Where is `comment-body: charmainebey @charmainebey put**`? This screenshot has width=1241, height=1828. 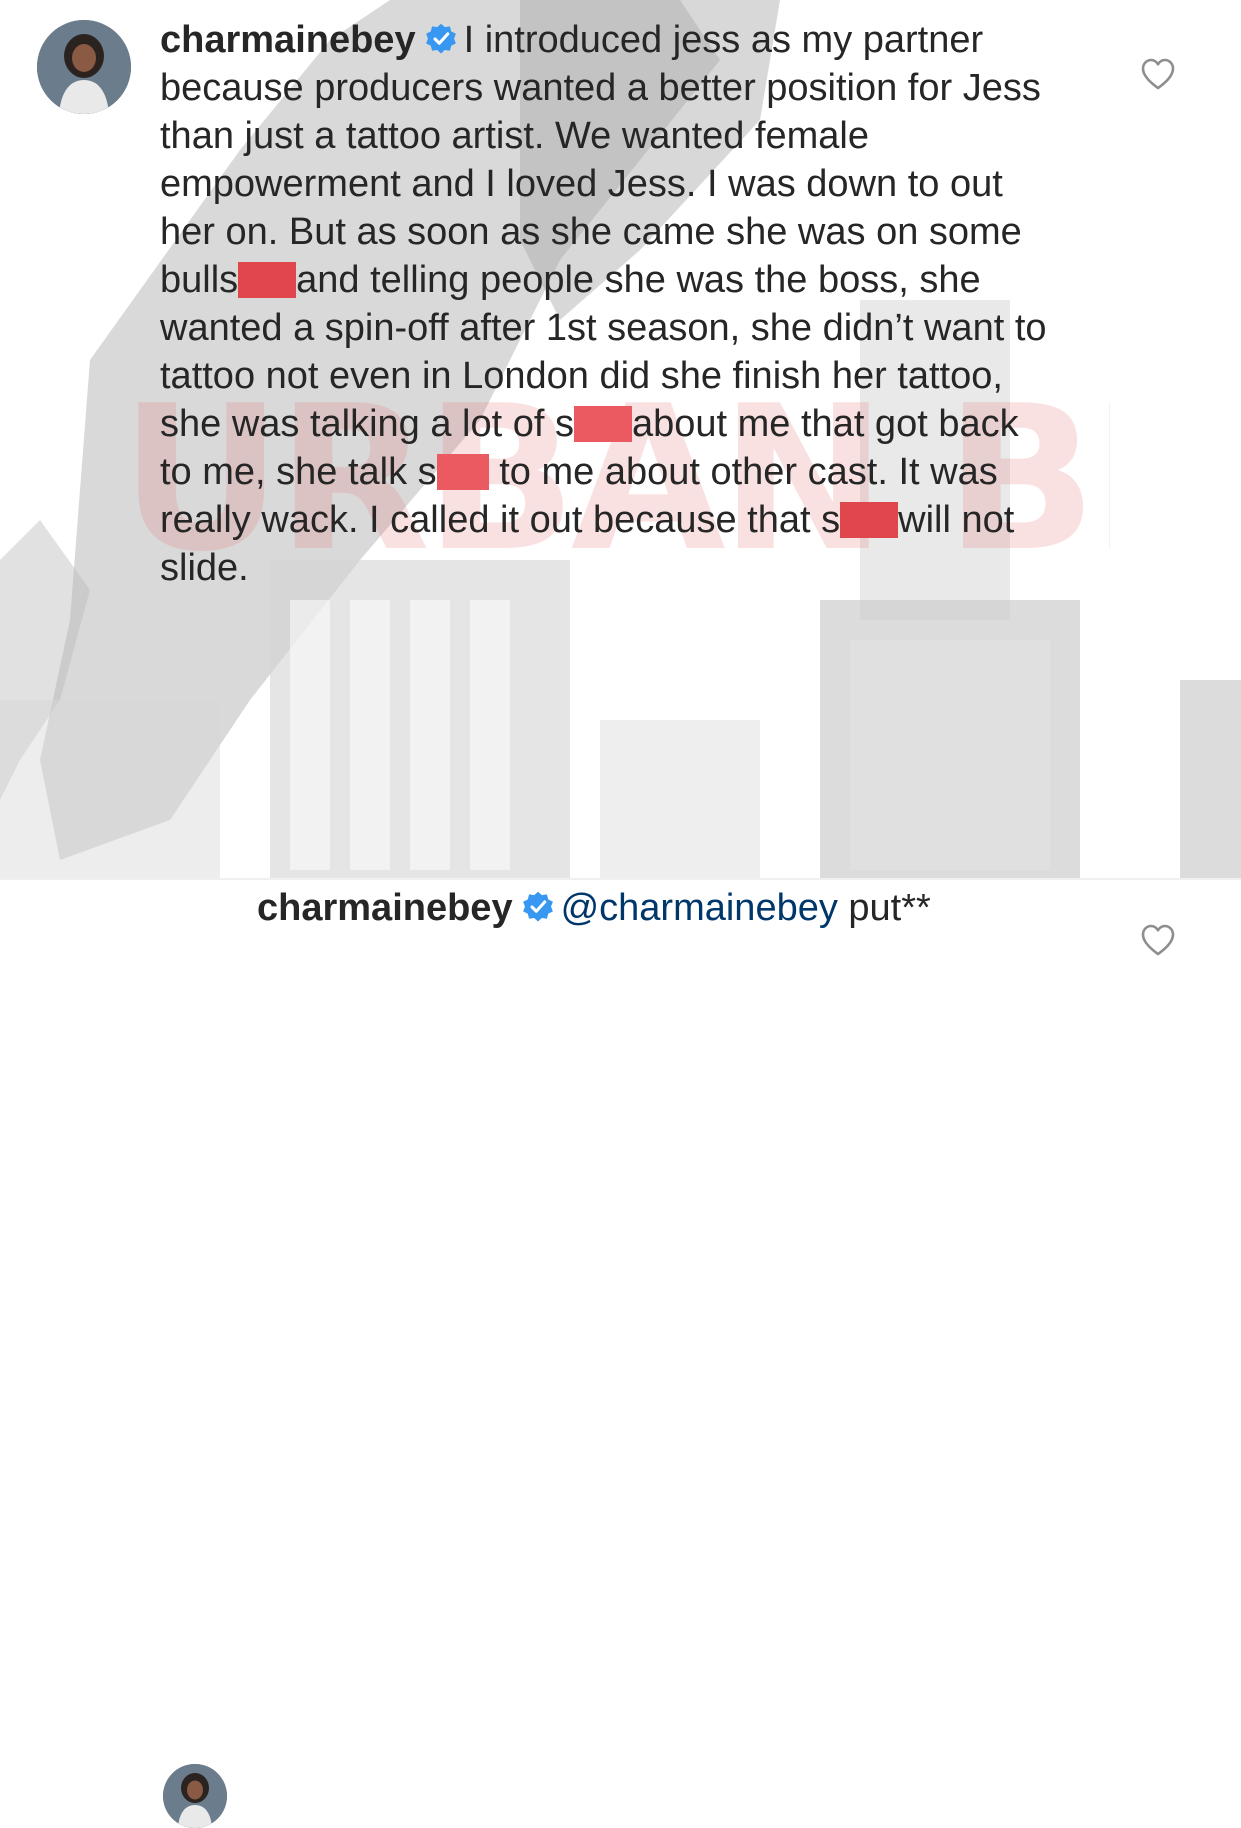
comment-body: charmainebey @charmainebey put** is located at coordinates (672, 908).